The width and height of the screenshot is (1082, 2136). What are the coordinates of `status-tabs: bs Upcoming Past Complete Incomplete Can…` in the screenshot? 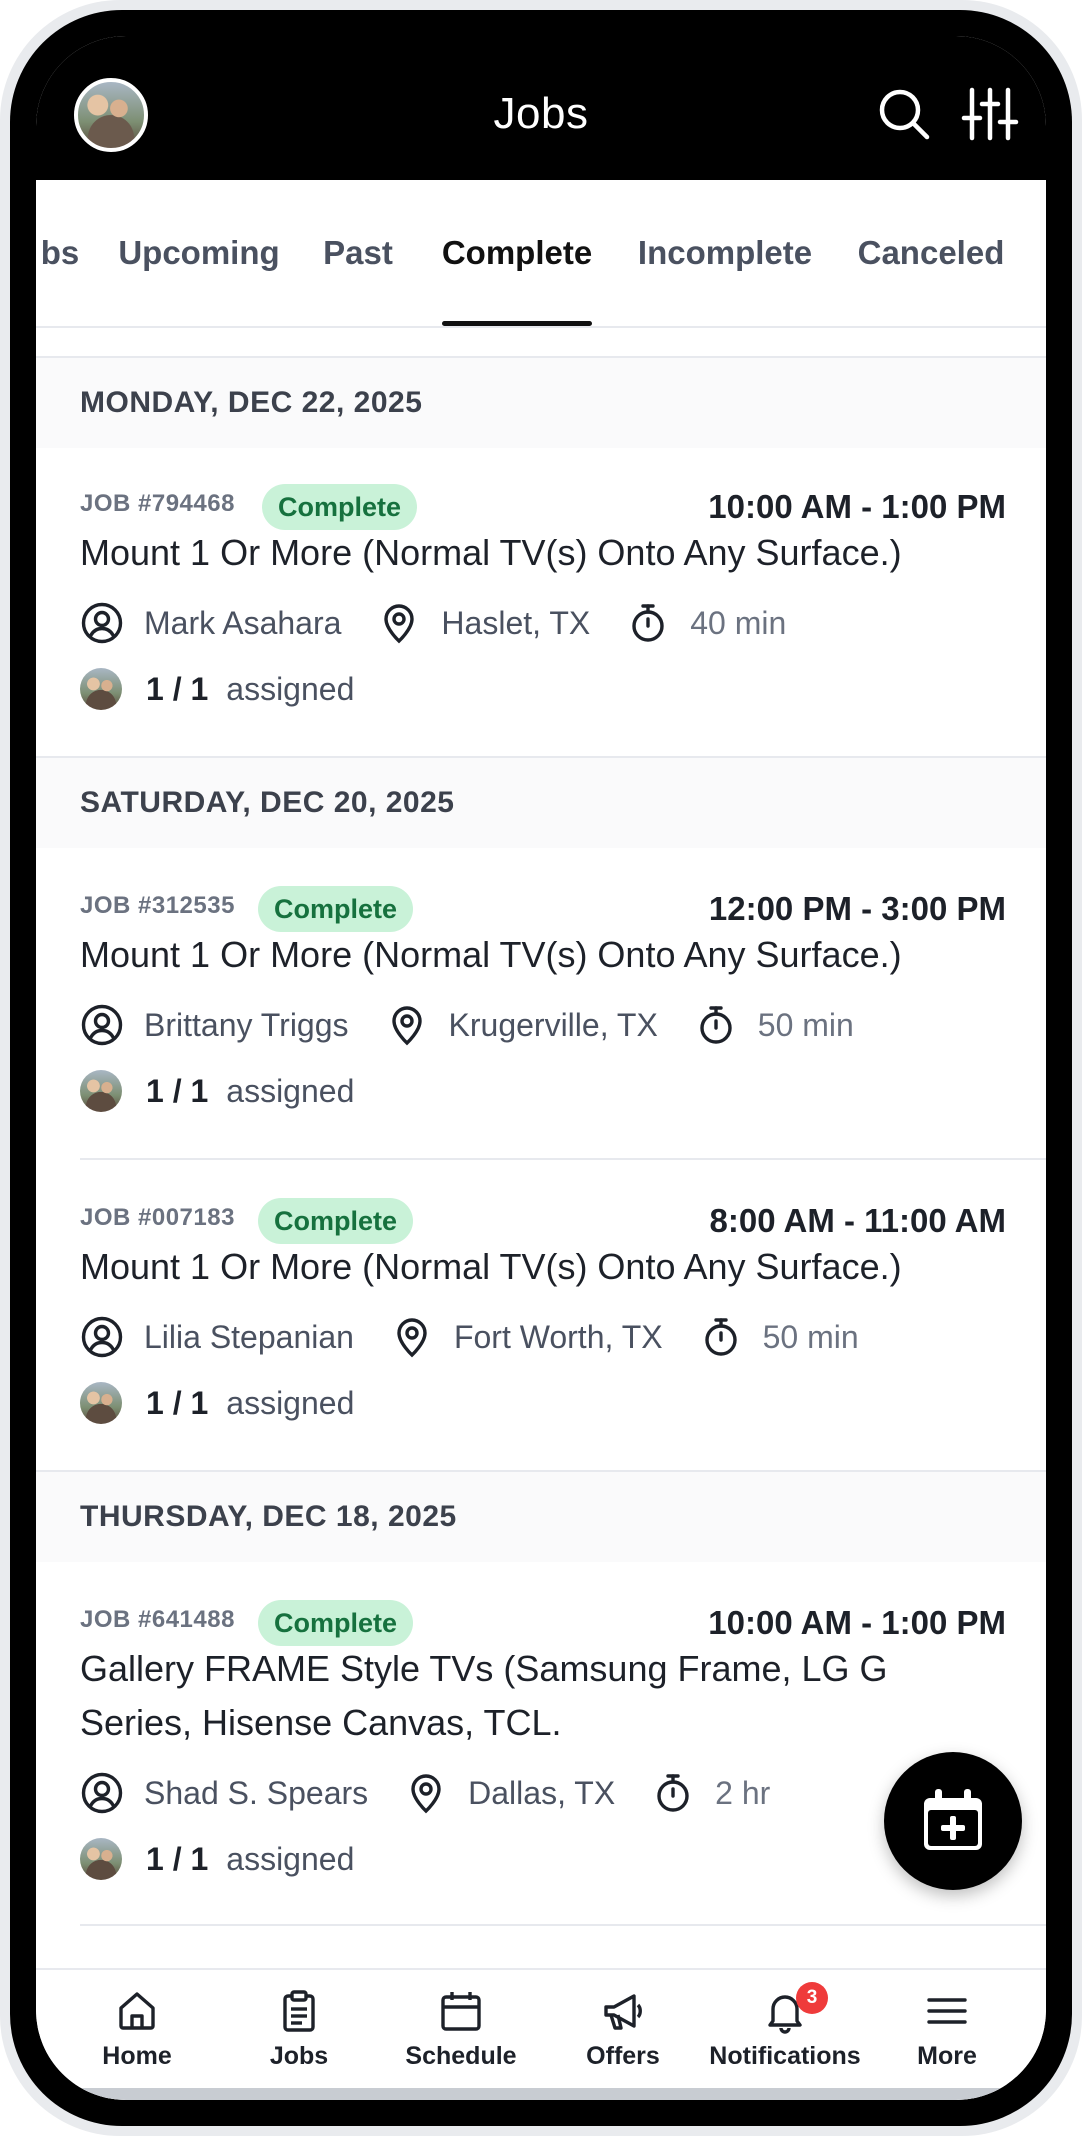 It's located at (541, 254).